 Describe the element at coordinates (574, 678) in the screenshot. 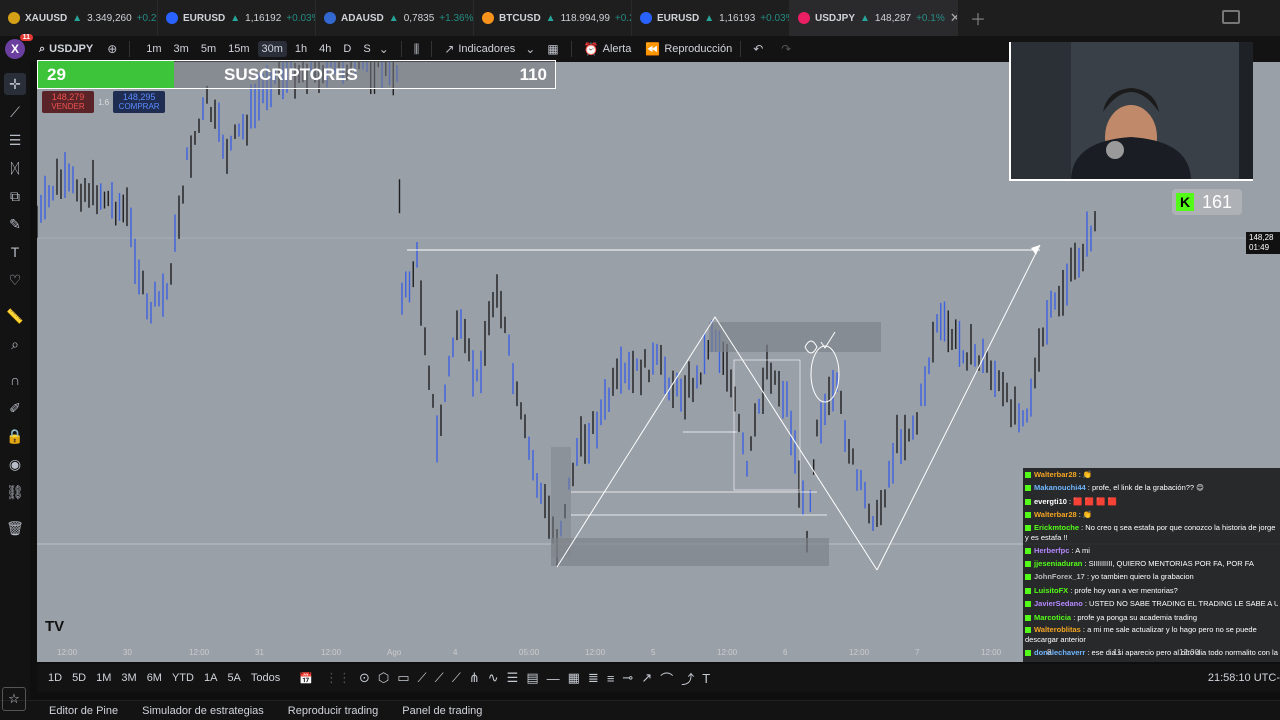

I see `grid-icon: ▦` at that location.